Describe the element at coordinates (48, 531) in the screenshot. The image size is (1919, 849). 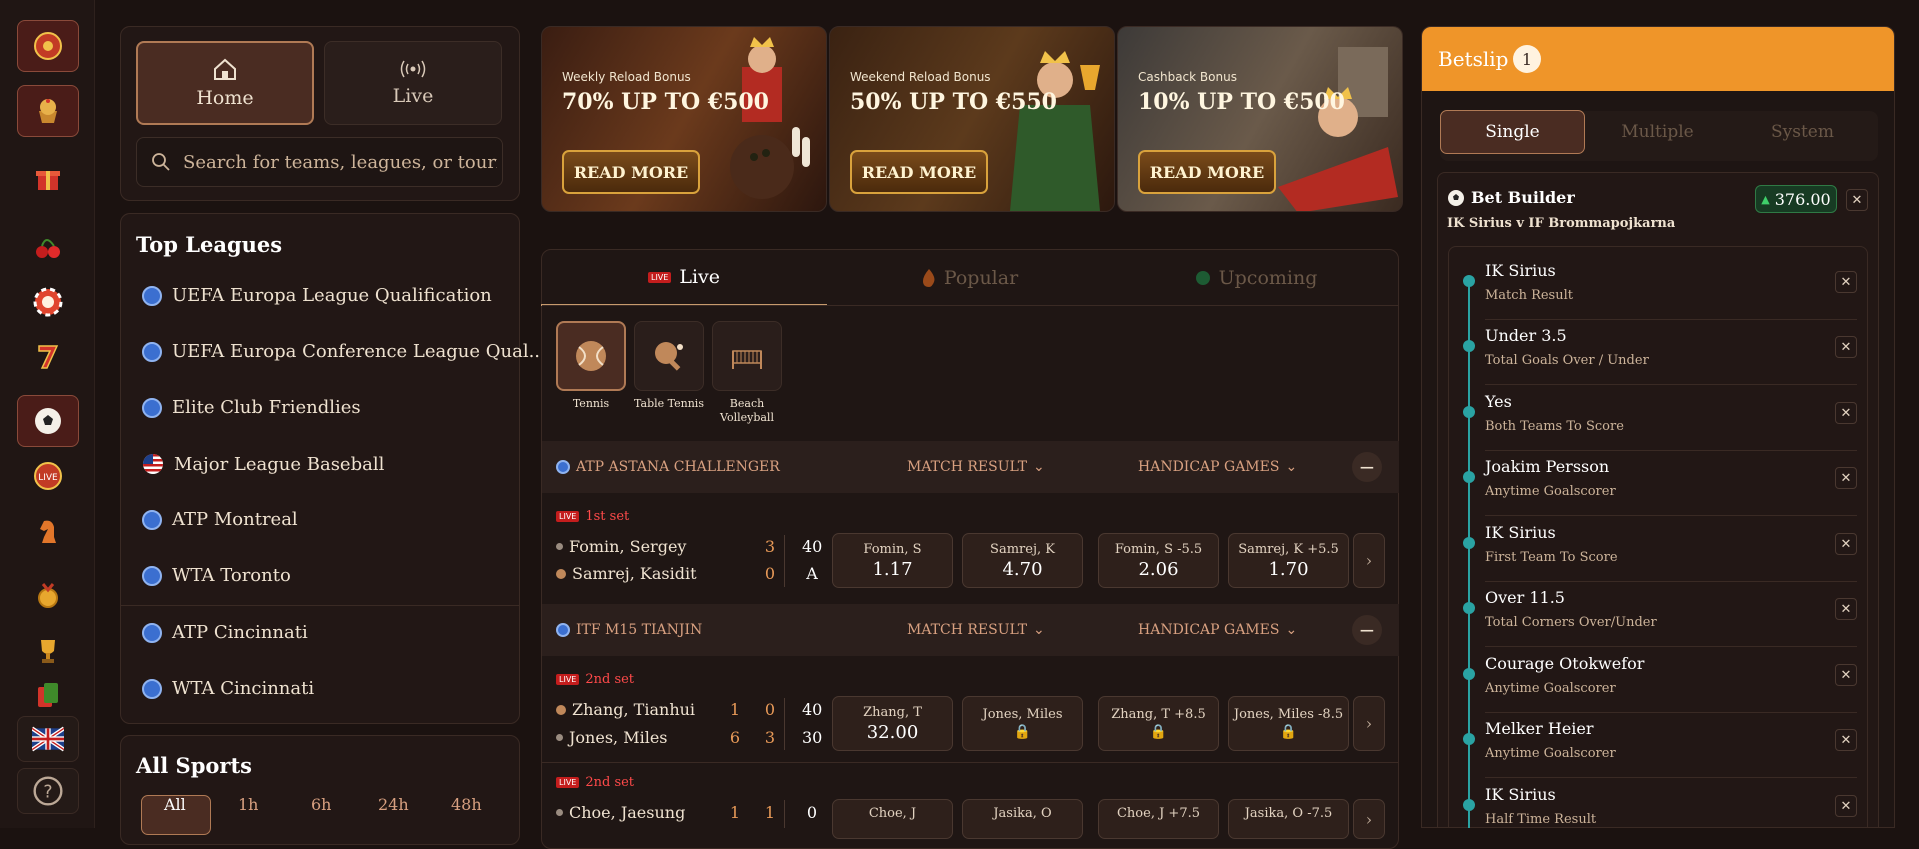
I see `chess-knight-icon` at that location.